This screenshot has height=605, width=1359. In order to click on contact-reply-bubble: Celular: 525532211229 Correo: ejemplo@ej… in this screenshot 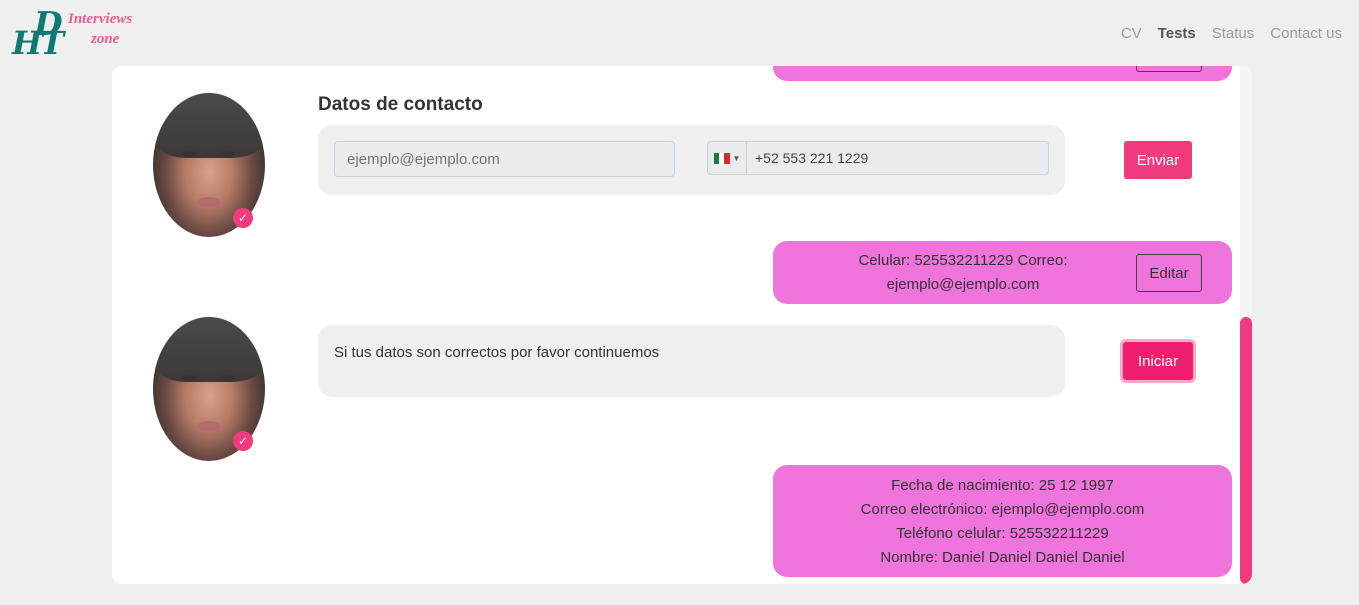, I will do `click(1002, 272)`.